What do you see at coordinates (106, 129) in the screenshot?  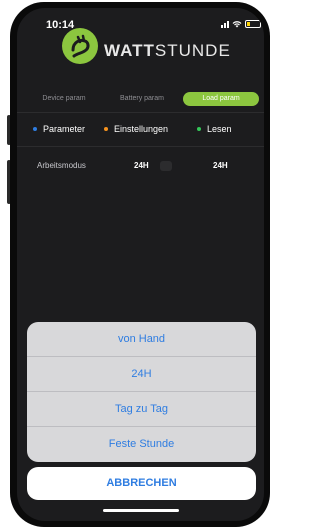 I see `orange-dot-icon` at bounding box center [106, 129].